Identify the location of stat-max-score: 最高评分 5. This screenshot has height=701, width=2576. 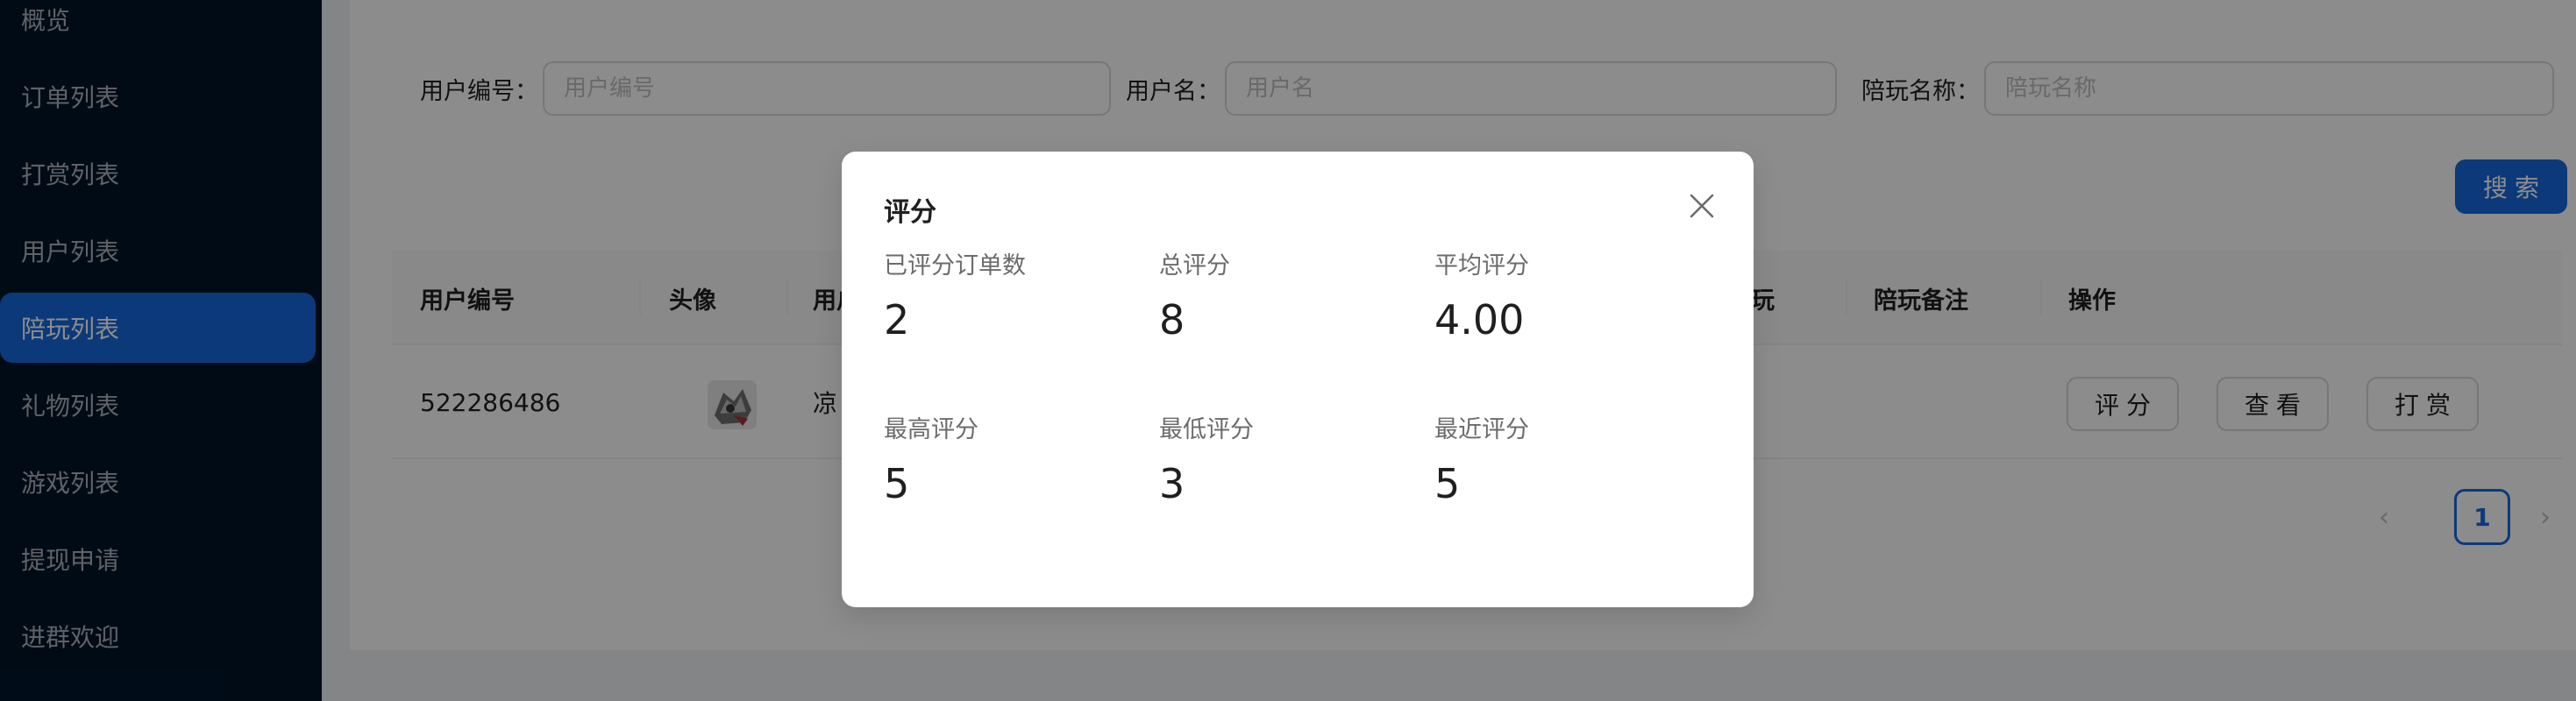
(1015, 458).